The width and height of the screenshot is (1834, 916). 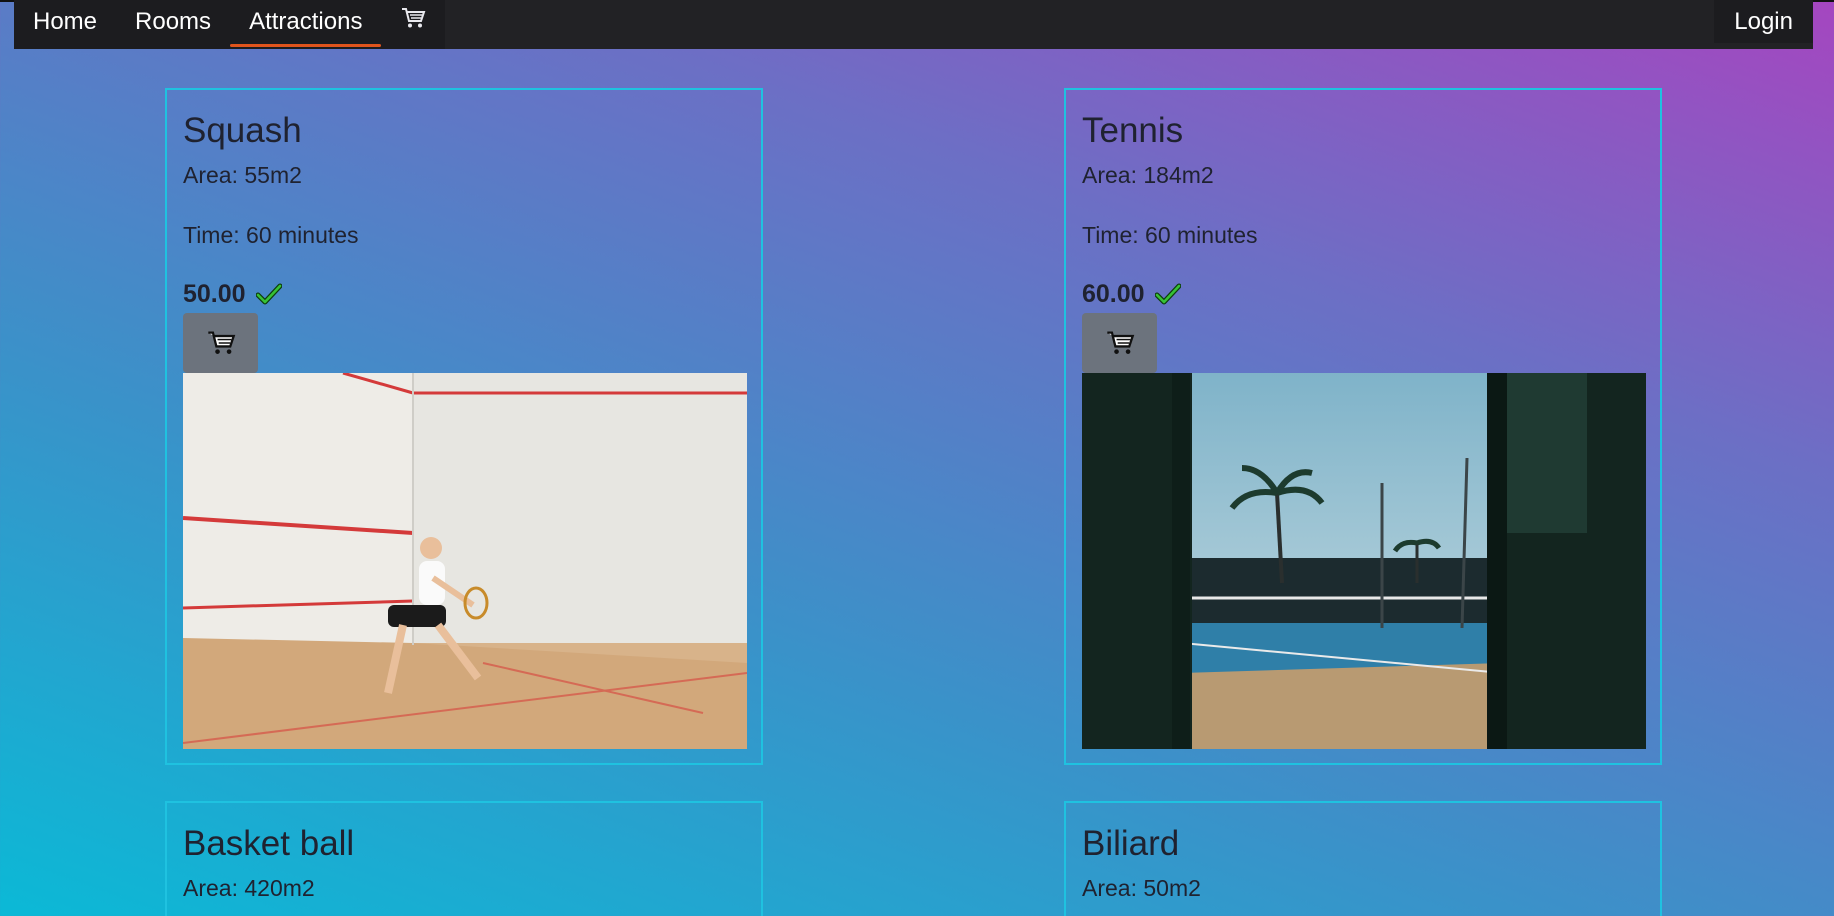 I want to click on attraction-title: Squash, so click(x=242, y=130).